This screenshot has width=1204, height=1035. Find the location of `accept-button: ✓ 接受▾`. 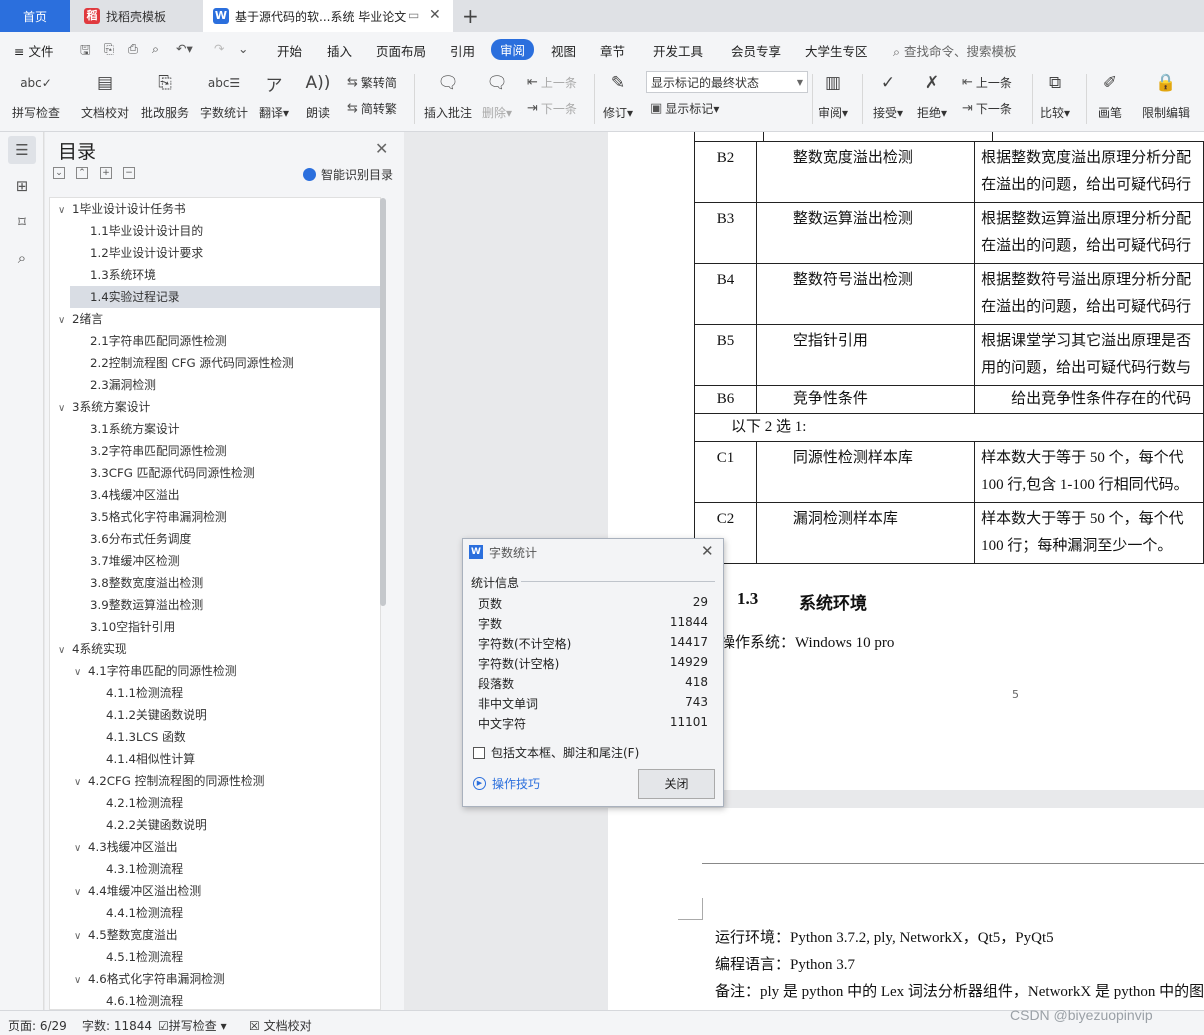

accept-button: ✓ 接受▾ is located at coordinates (888, 95).